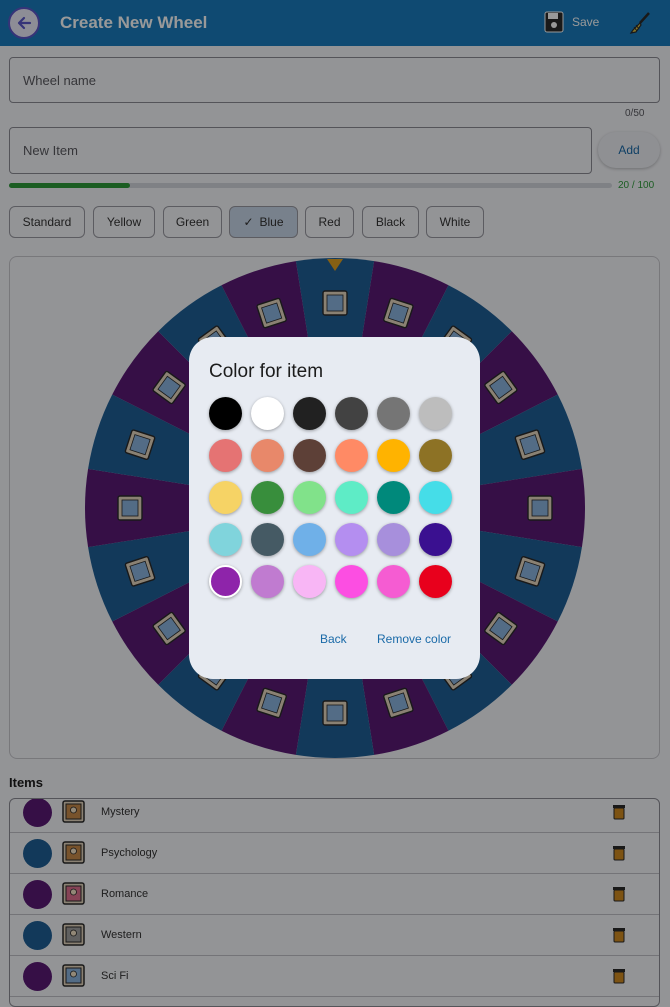 Image resolution: width=670 pixels, height=1007 pixels. What do you see at coordinates (266, 371) in the screenshot?
I see `dialog-title: Color for item` at bounding box center [266, 371].